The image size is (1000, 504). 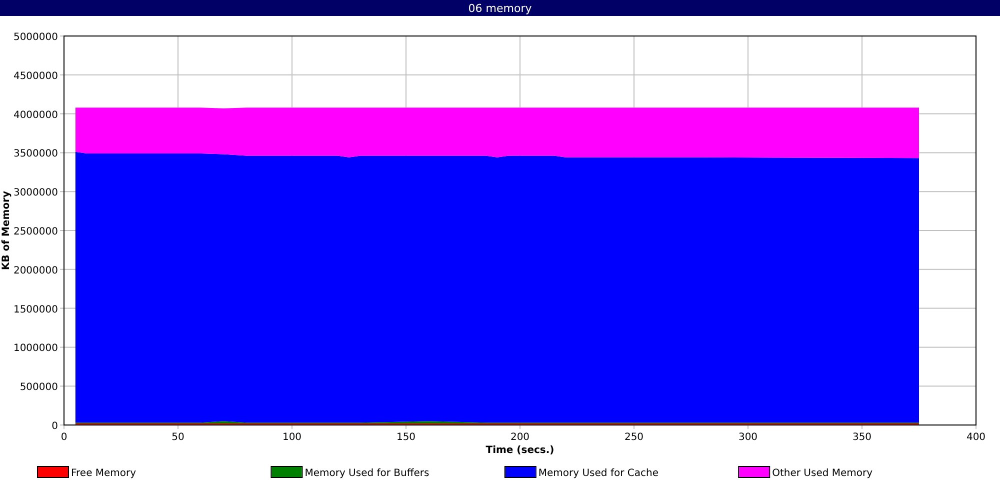 I want to click on legend-label: Free Memory, so click(x=103, y=473).